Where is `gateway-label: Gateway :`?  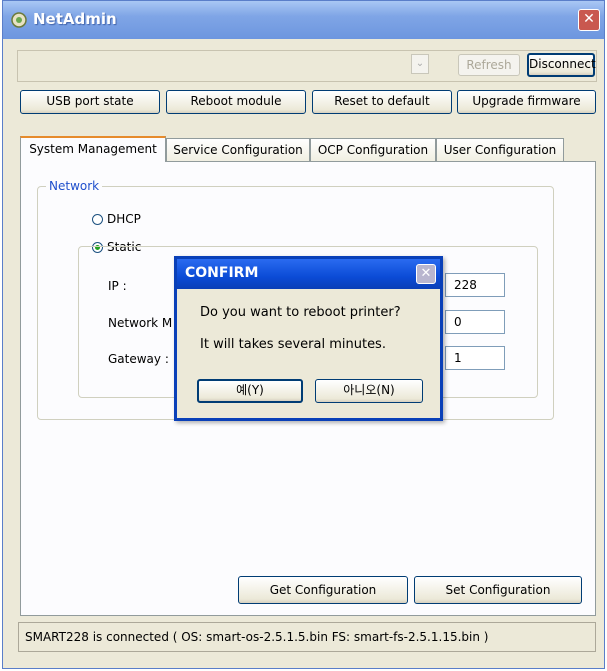
gateway-label: Gateway : is located at coordinates (138, 359).